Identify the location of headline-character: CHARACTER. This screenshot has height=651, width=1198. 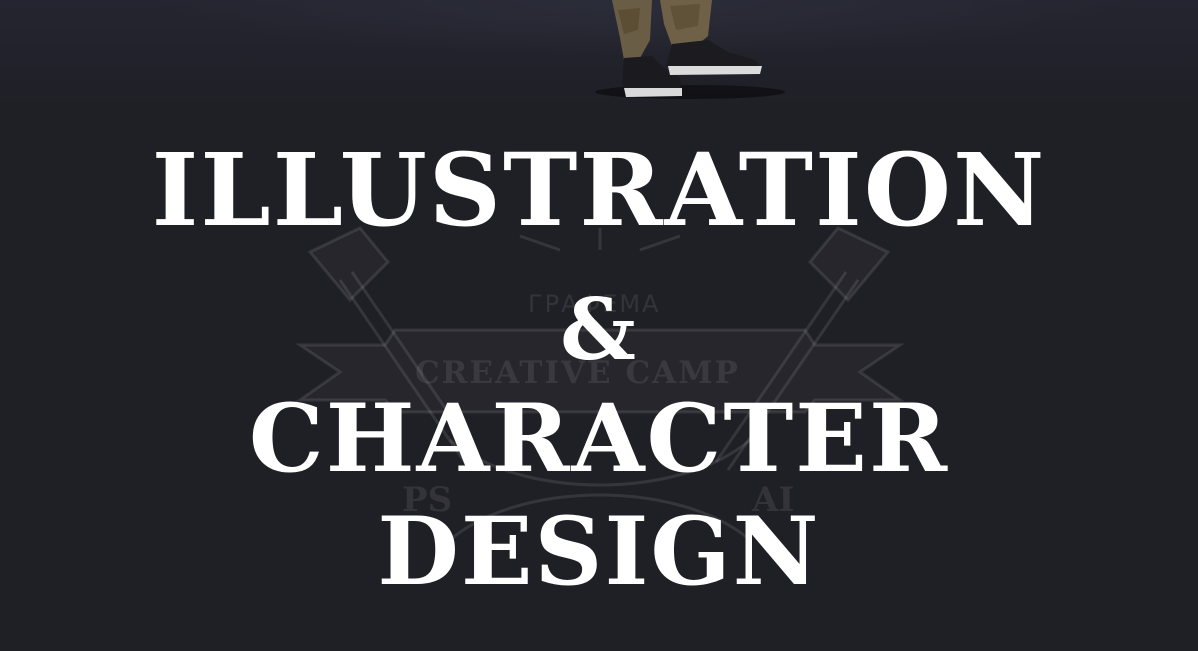
(599, 439).